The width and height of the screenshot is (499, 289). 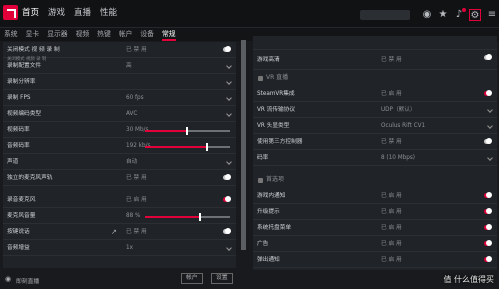 What do you see at coordinates (33, 34) in the screenshot?
I see `tab-graphics: 显卡` at bounding box center [33, 34].